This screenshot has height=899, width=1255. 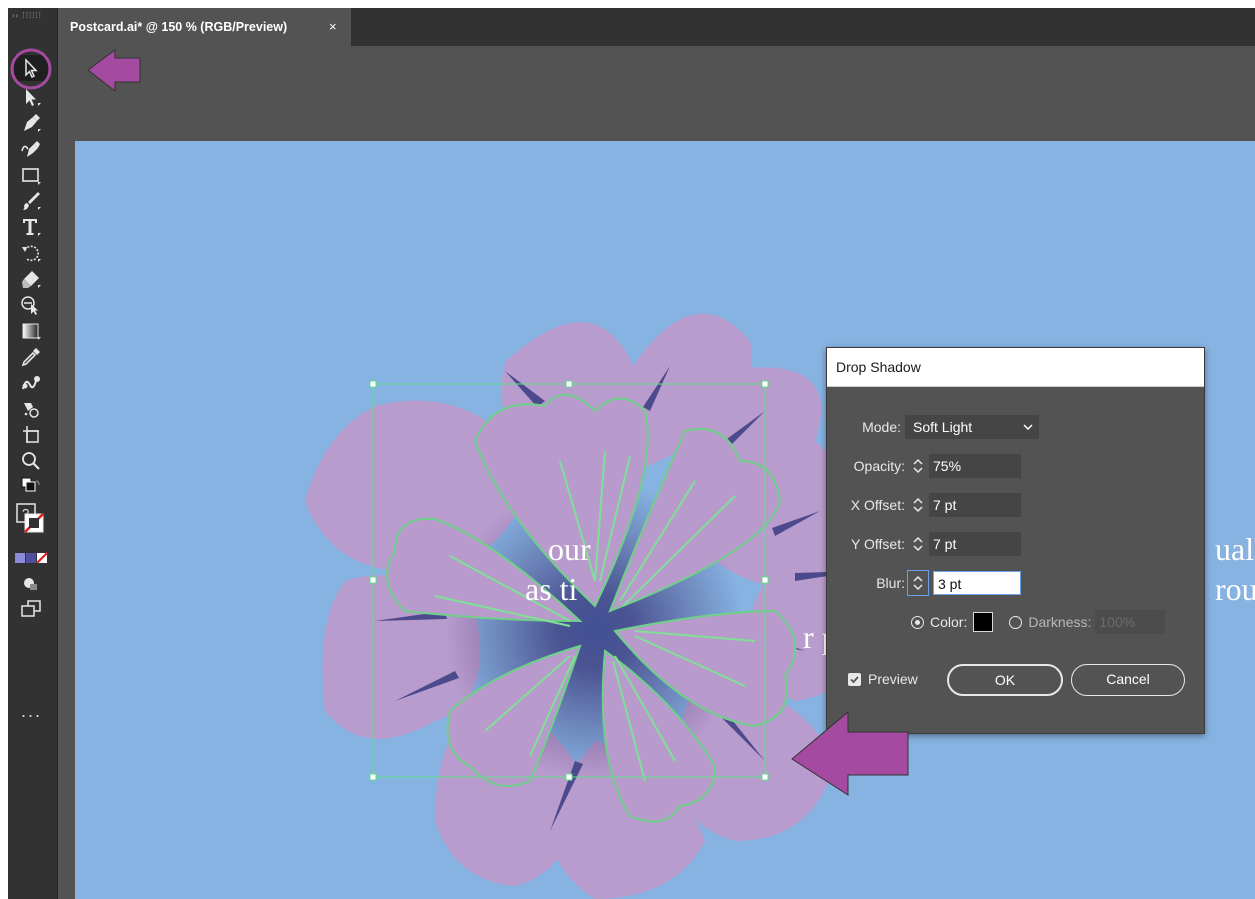 I want to click on artboard-tool, so click(x=31, y=435).